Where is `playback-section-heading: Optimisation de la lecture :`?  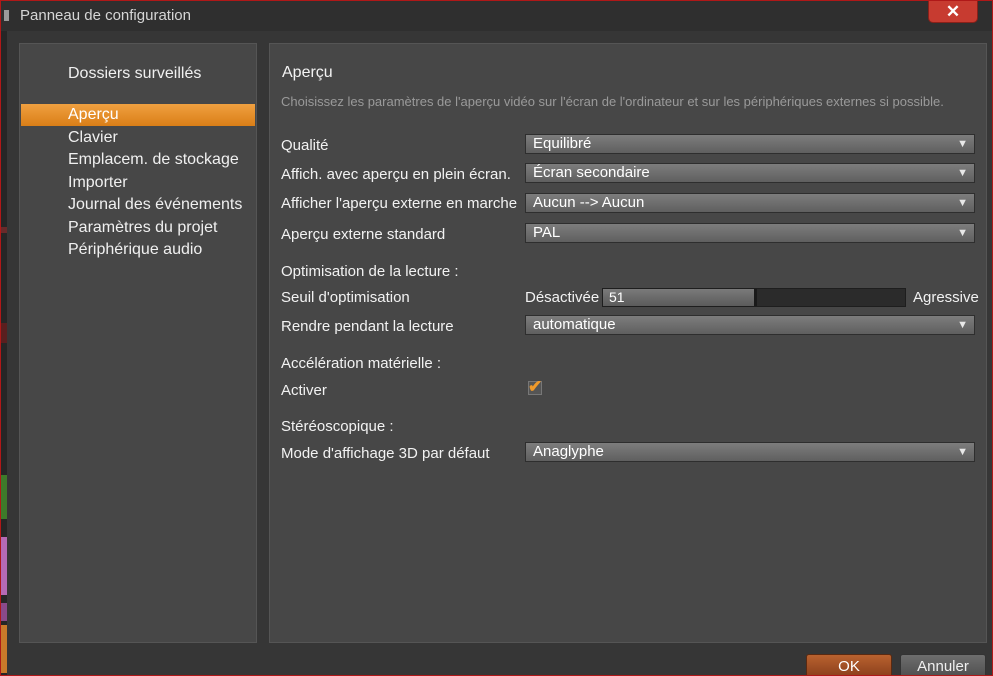
playback-section-heading: Optimisation de la lecture : is located at coordinates (370, 271).